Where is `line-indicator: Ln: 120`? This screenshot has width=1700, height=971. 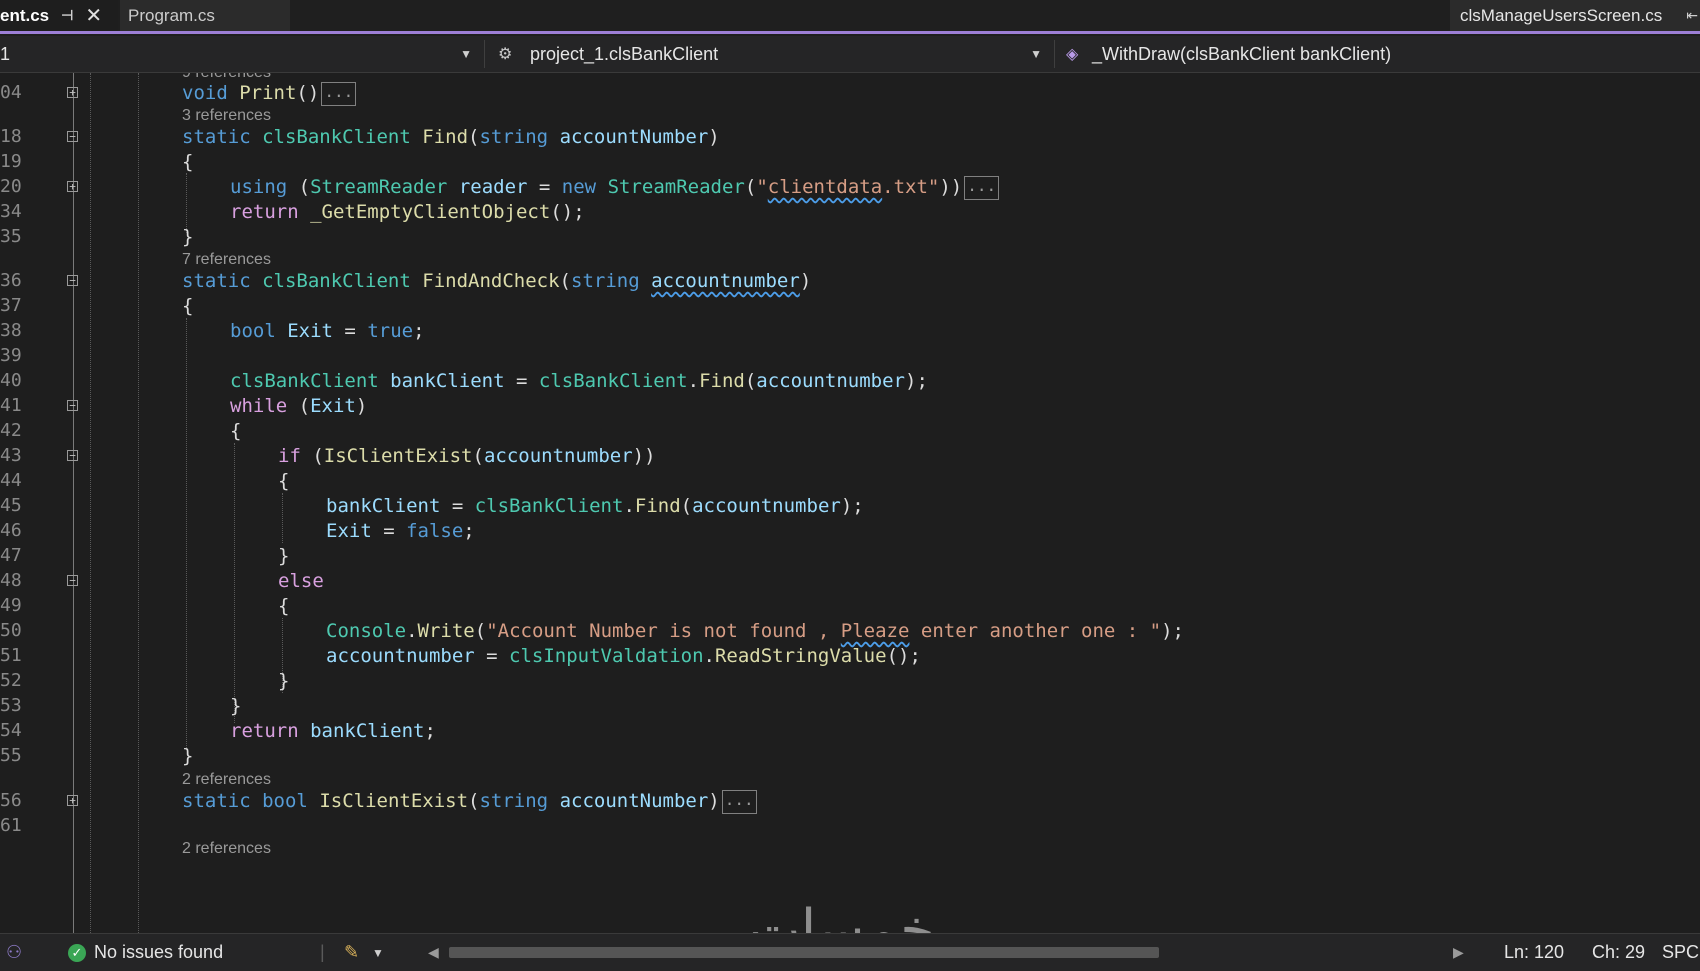 line-indicator: Ln: 120 is located at coordinates (1534, 952).